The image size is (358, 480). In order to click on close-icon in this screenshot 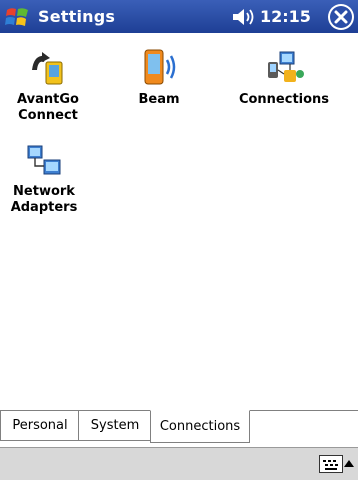, I will do `click(341, 17)`.